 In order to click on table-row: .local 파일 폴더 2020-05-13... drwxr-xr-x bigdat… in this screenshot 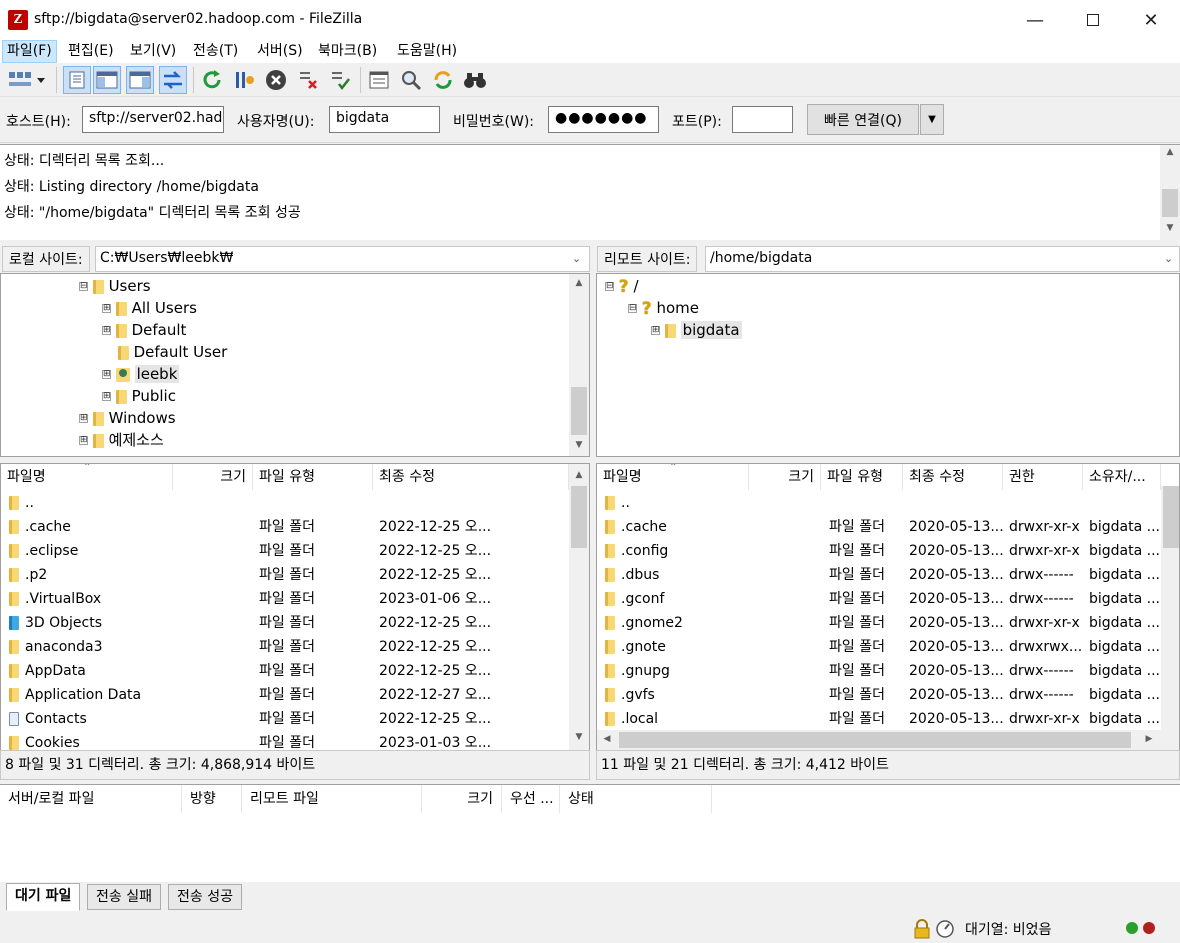, I will do `click(879, 719)`.